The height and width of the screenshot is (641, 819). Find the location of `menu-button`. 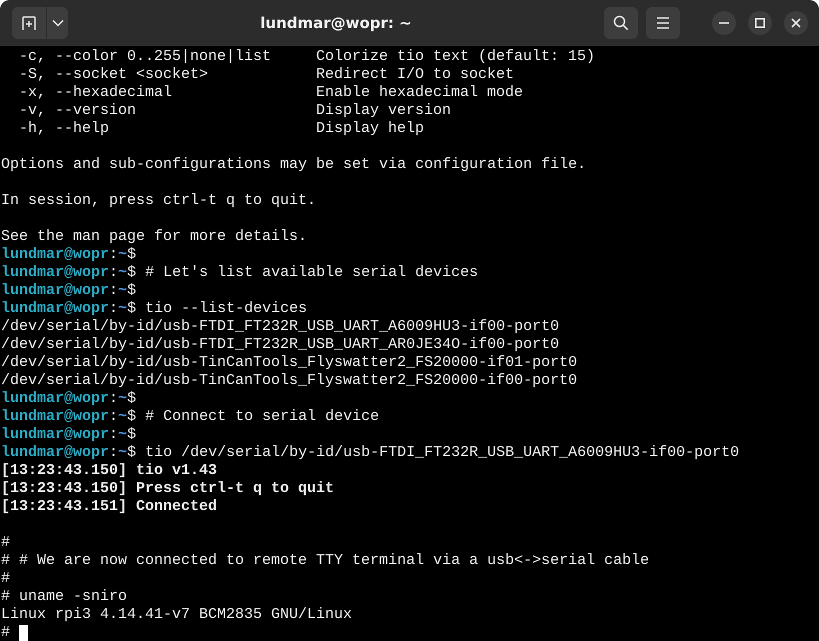

menu-button is located at coordinates (663, 23).